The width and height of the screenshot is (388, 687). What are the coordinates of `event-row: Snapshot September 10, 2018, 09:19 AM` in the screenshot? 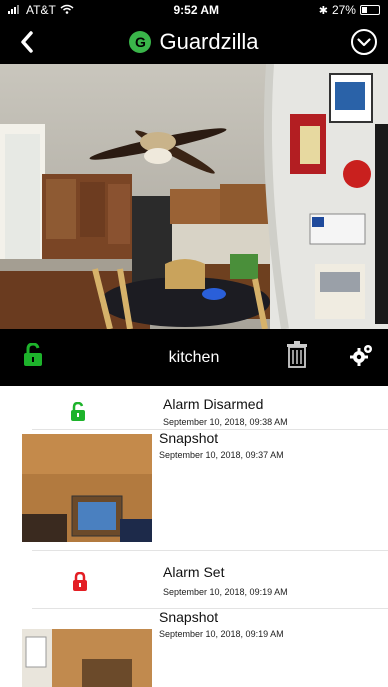 It's located at (194, 648).